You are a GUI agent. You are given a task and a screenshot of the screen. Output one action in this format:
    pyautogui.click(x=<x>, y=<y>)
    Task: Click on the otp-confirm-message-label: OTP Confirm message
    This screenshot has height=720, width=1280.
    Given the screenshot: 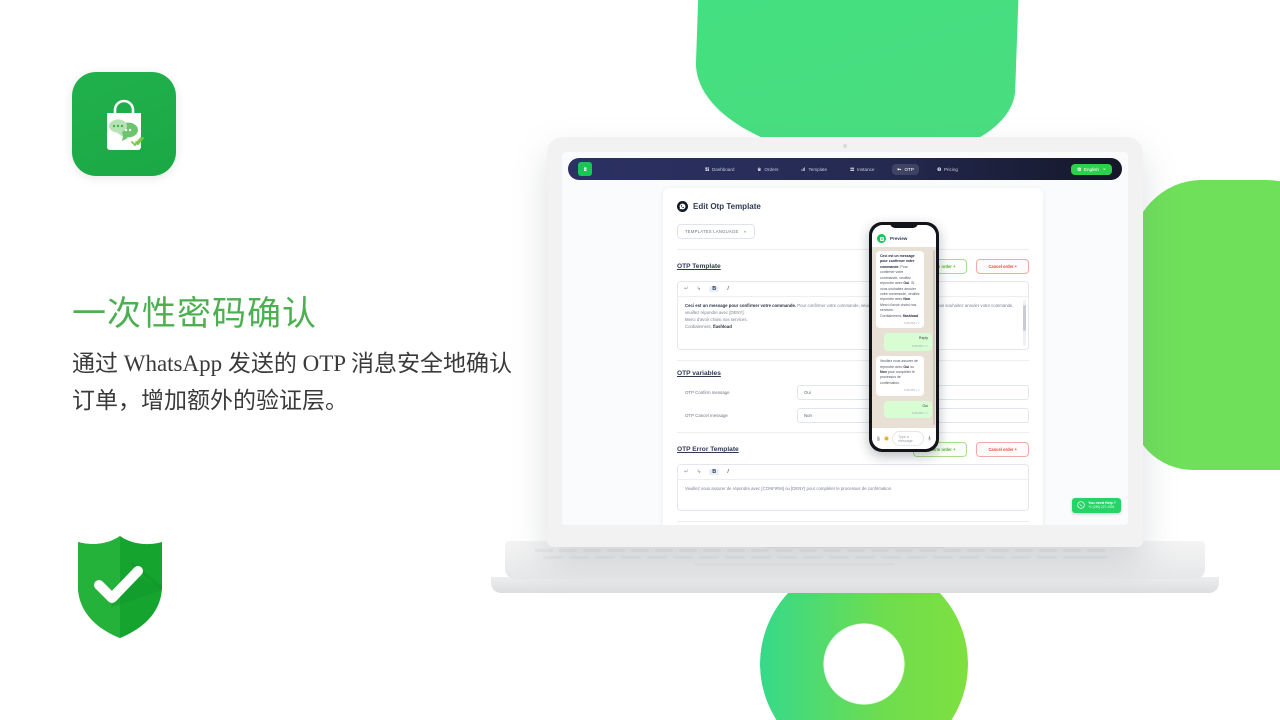 What is the action you would take?
    pyautogui.click(x=707, y=392)
    